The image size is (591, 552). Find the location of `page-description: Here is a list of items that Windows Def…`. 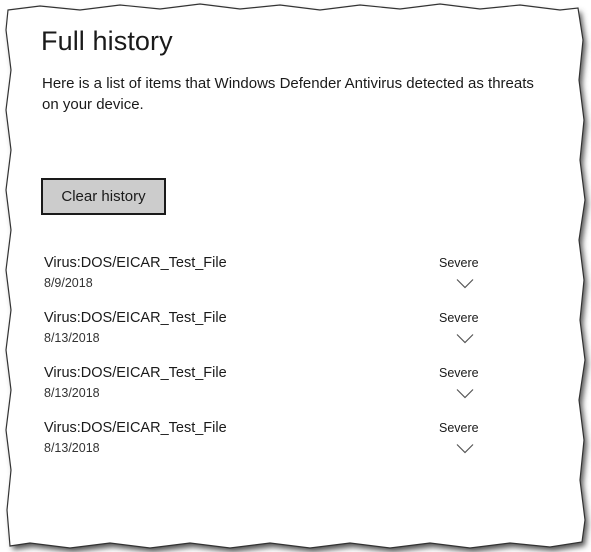

page-description: Here is a list of items that Windows Def… is located at coordinates (288, 94).